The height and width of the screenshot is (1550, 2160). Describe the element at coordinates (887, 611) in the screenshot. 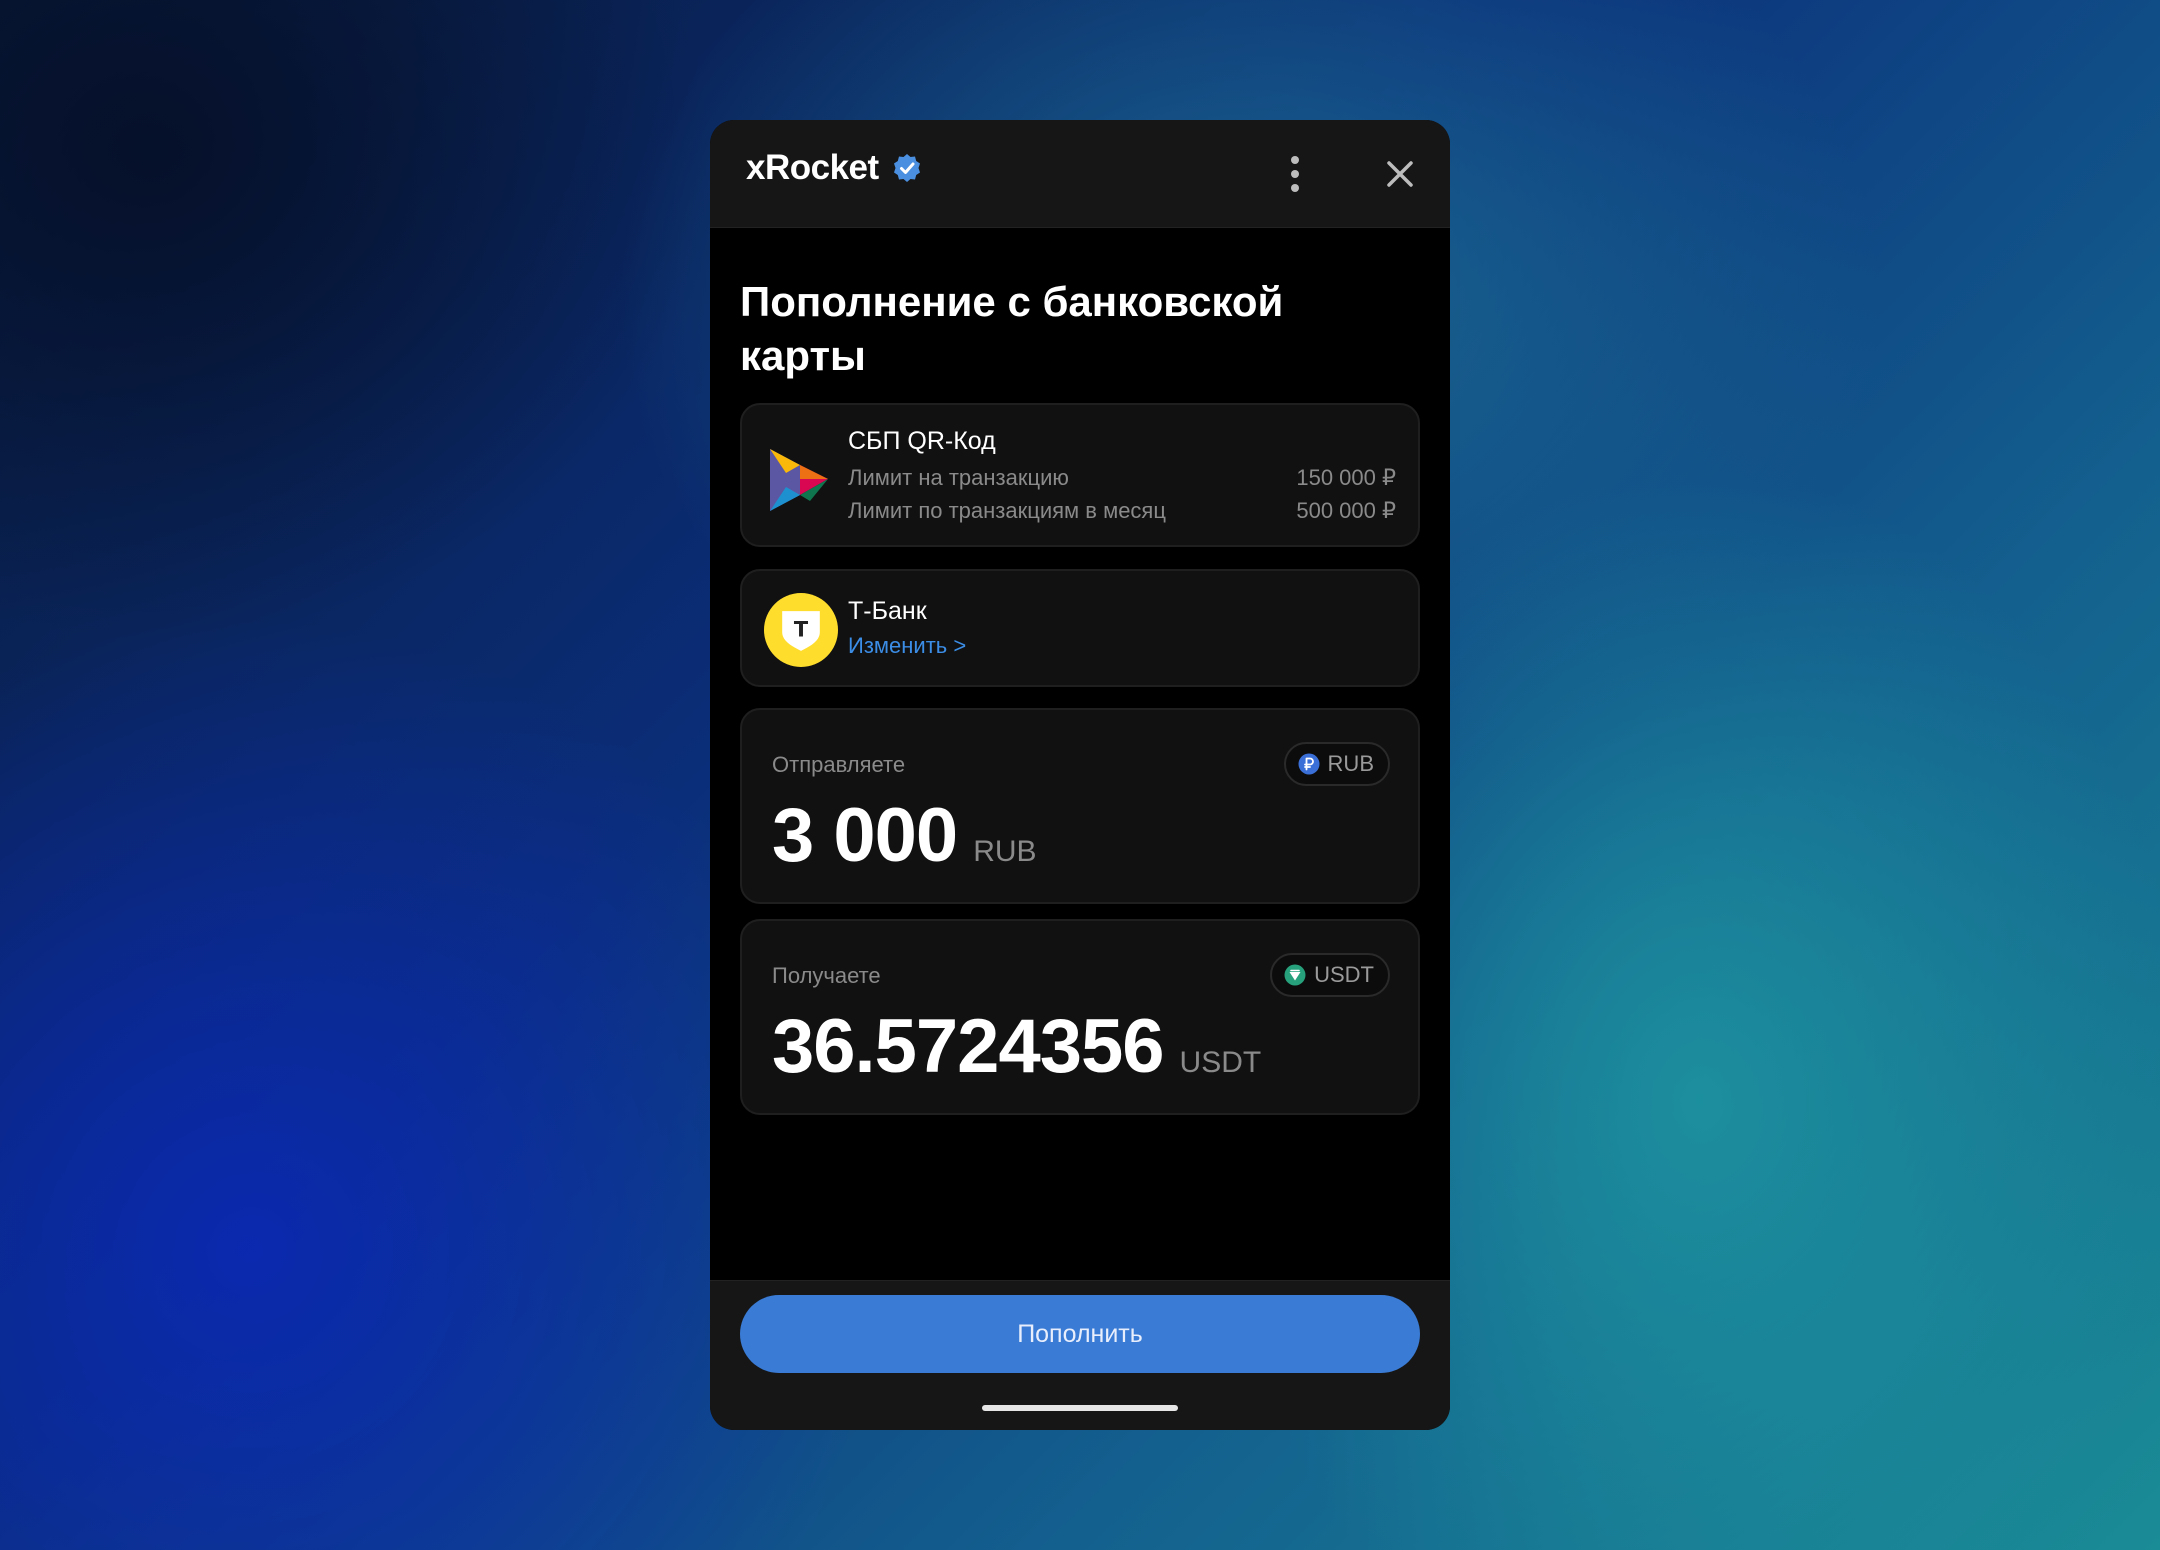

I see `bank-name: Т-Банк` at that location.